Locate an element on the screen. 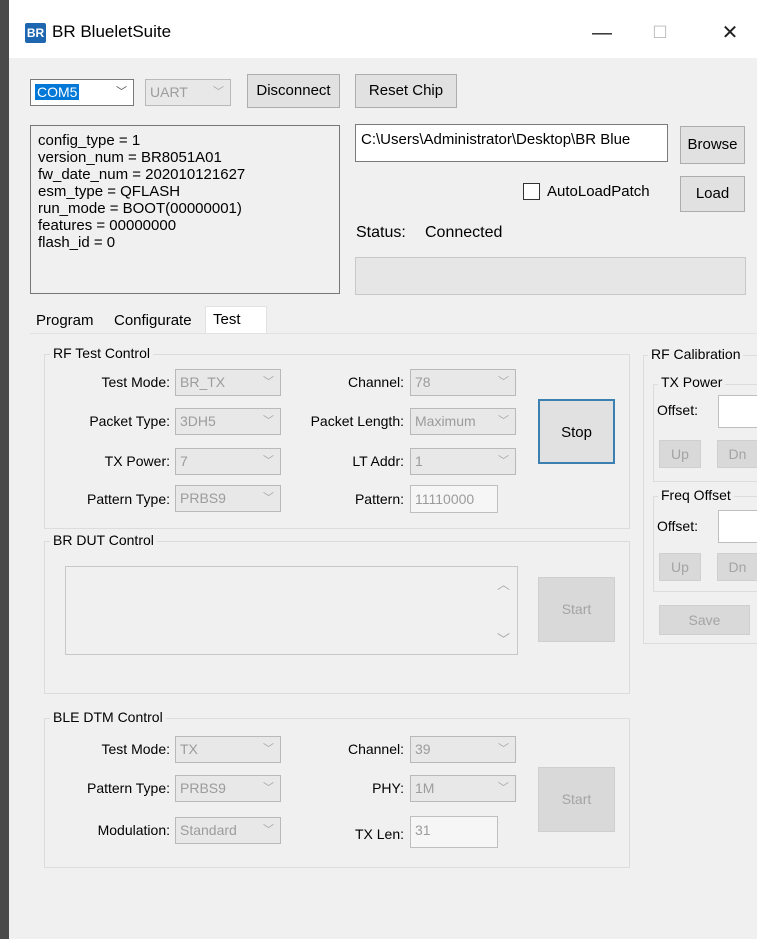  load-button: Load is located at coordinates (712, 194).